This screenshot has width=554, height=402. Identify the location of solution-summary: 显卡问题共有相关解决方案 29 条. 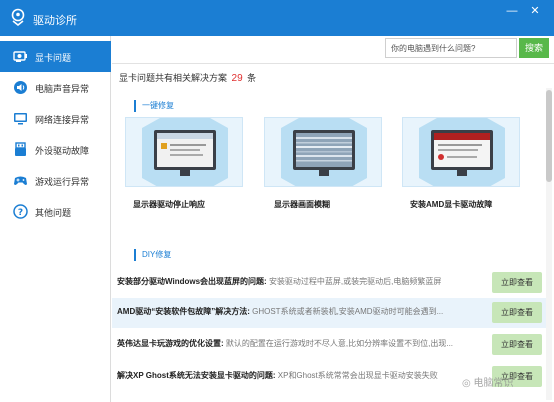
(187, 77).